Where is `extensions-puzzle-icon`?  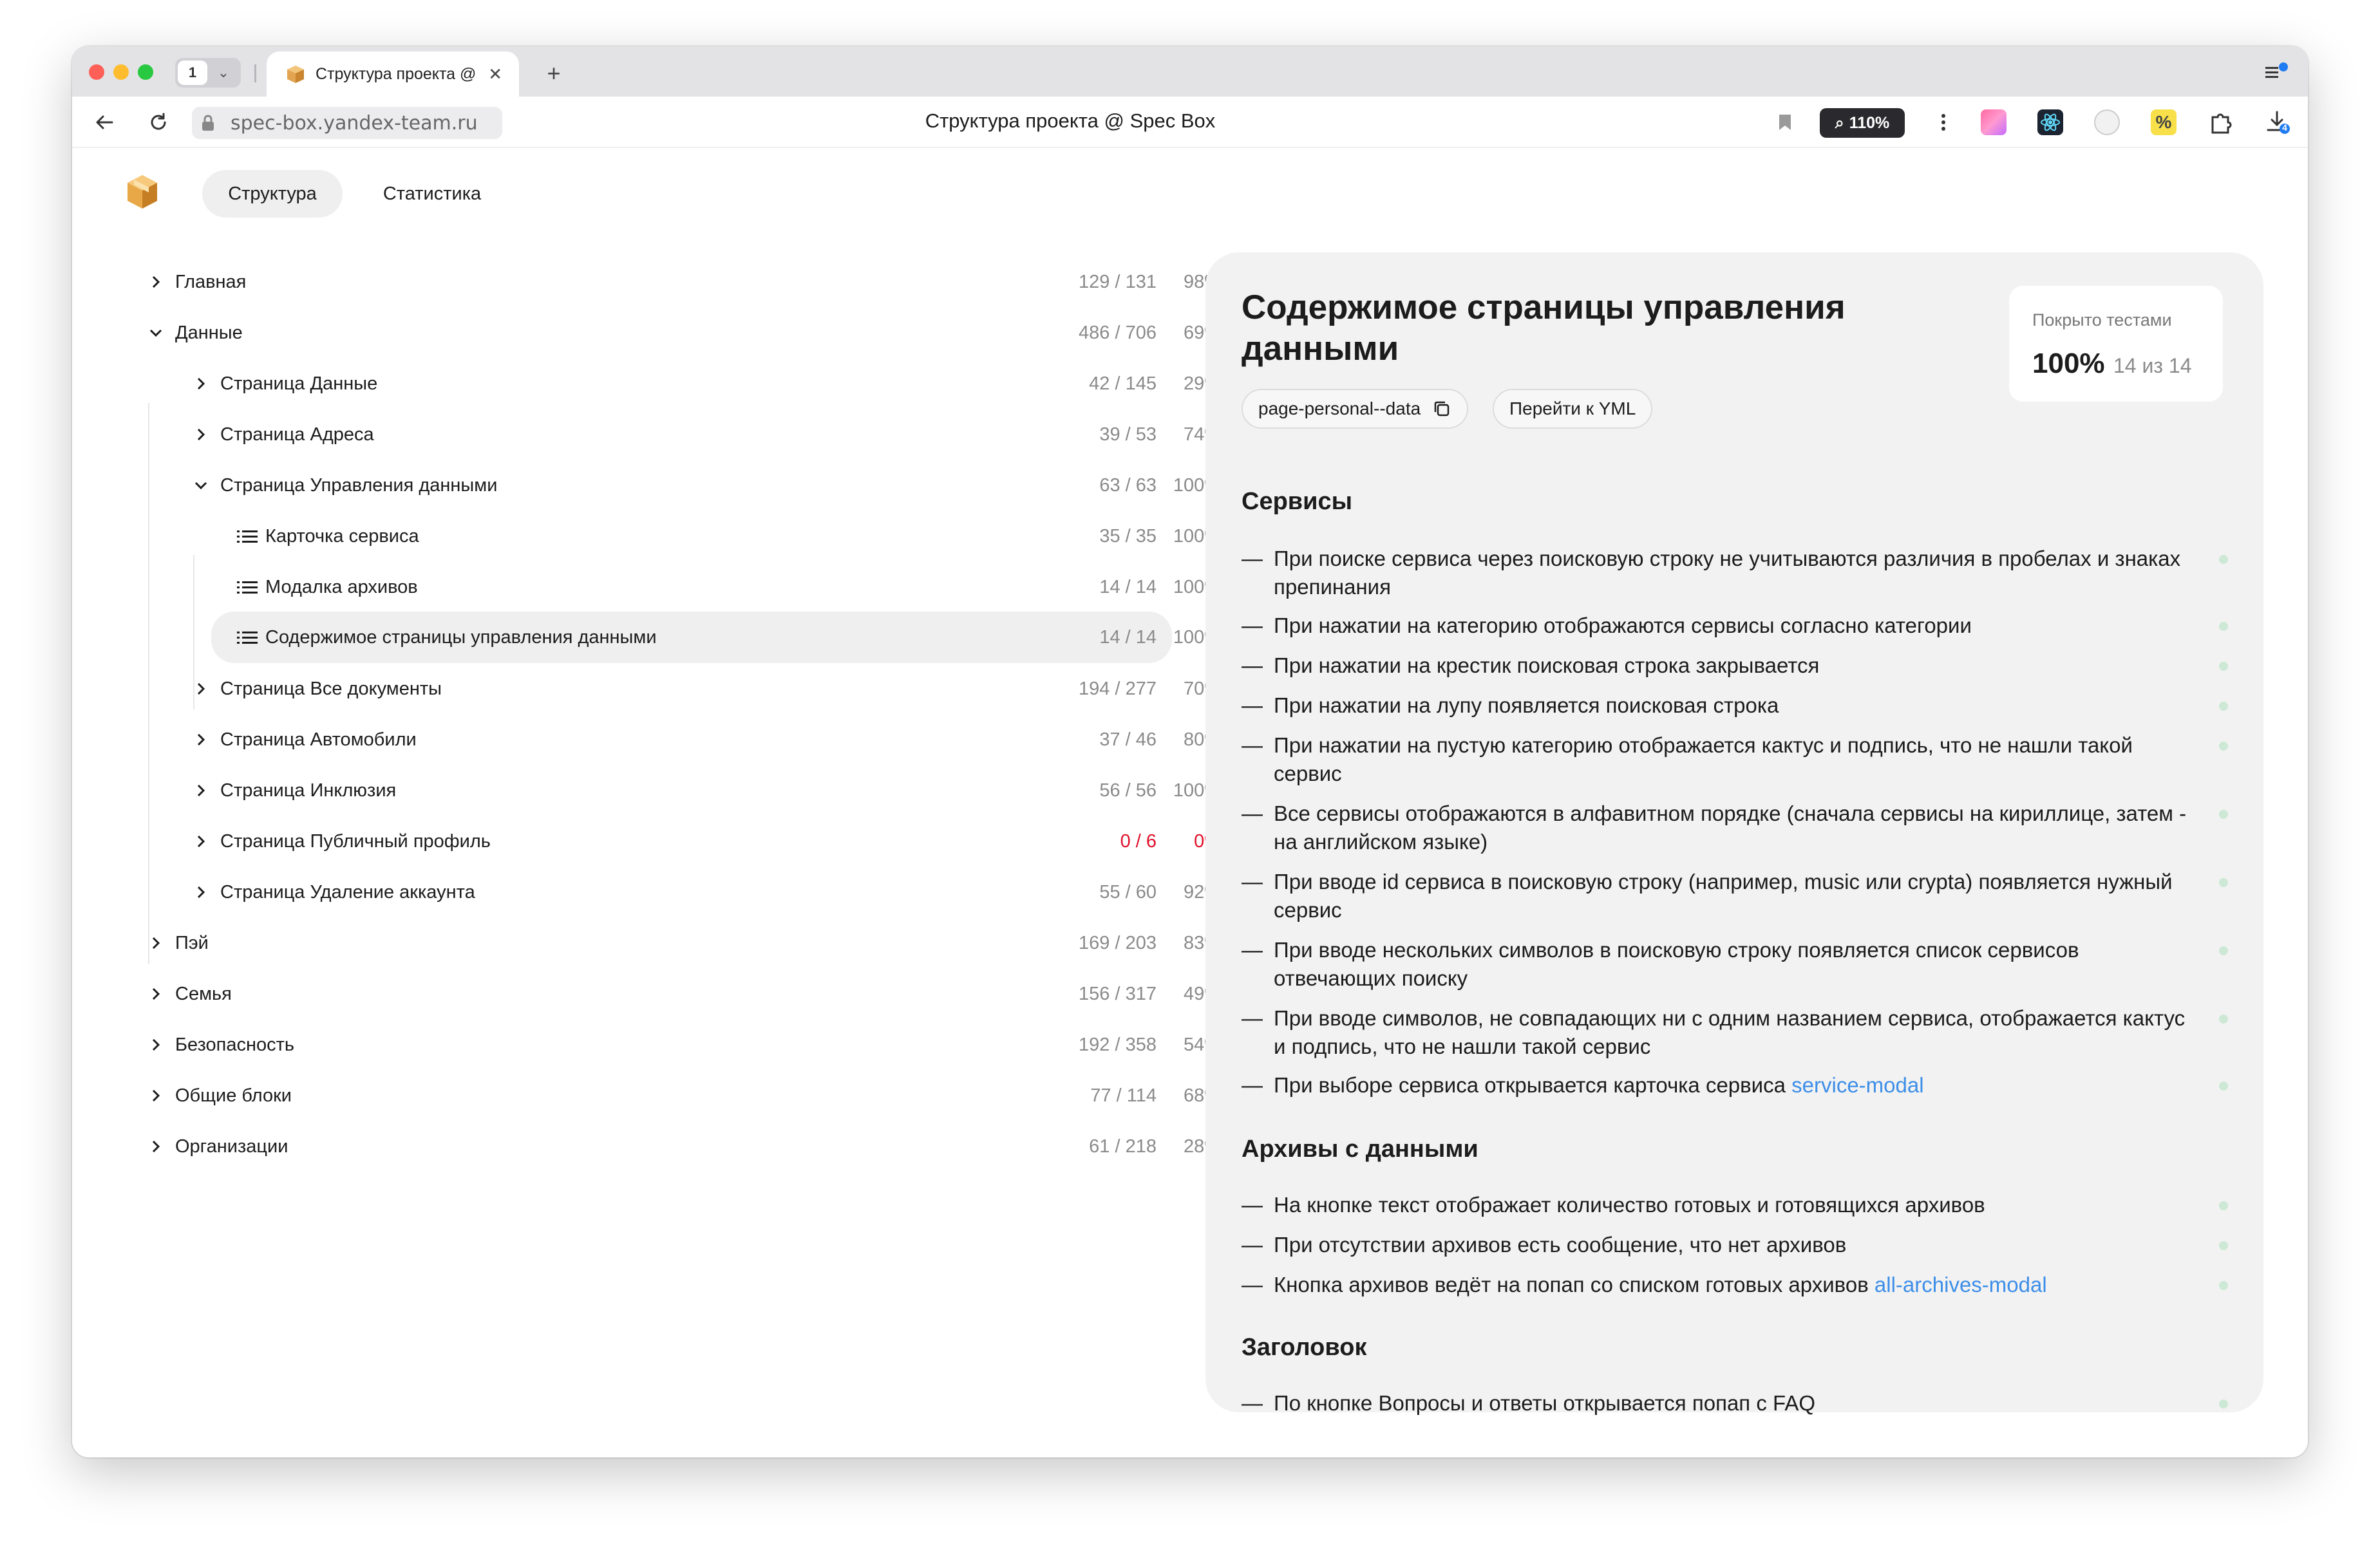 extensions-puzzle-icon is located at coordinates (2220, 122).